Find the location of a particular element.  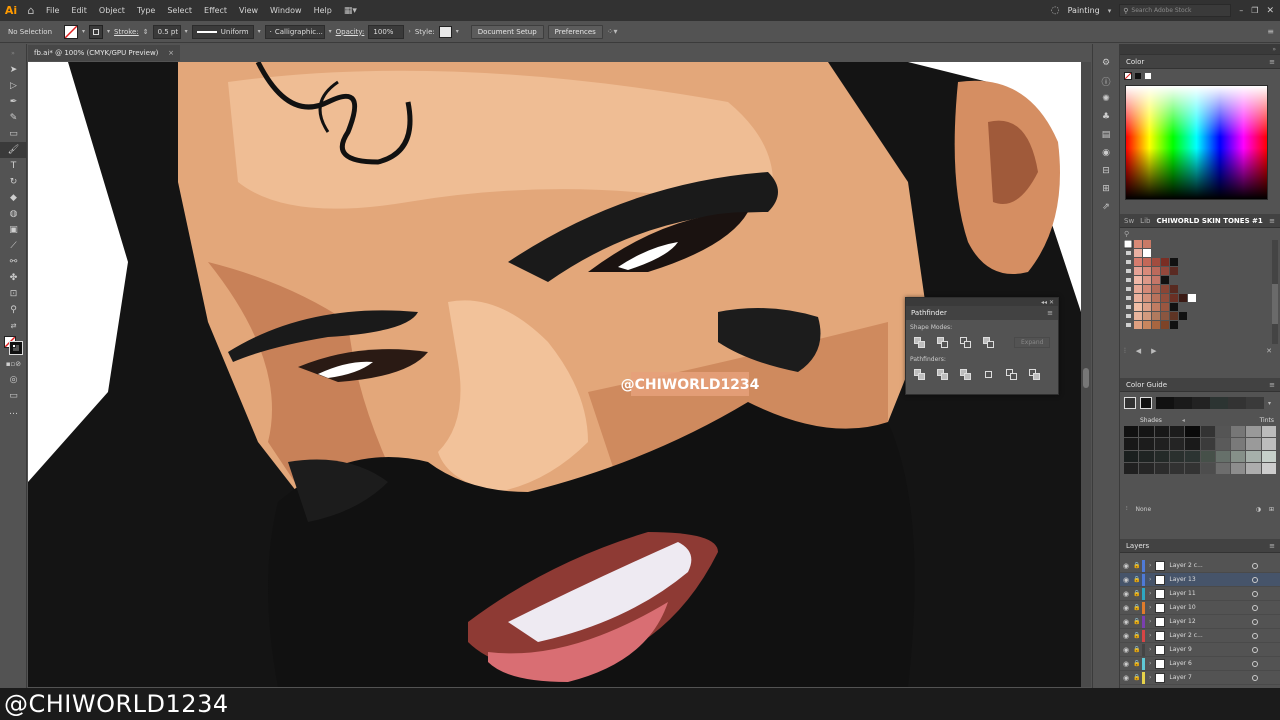

eyedropper-tool-icon: ⟋ is located at coordinates (13, 246).